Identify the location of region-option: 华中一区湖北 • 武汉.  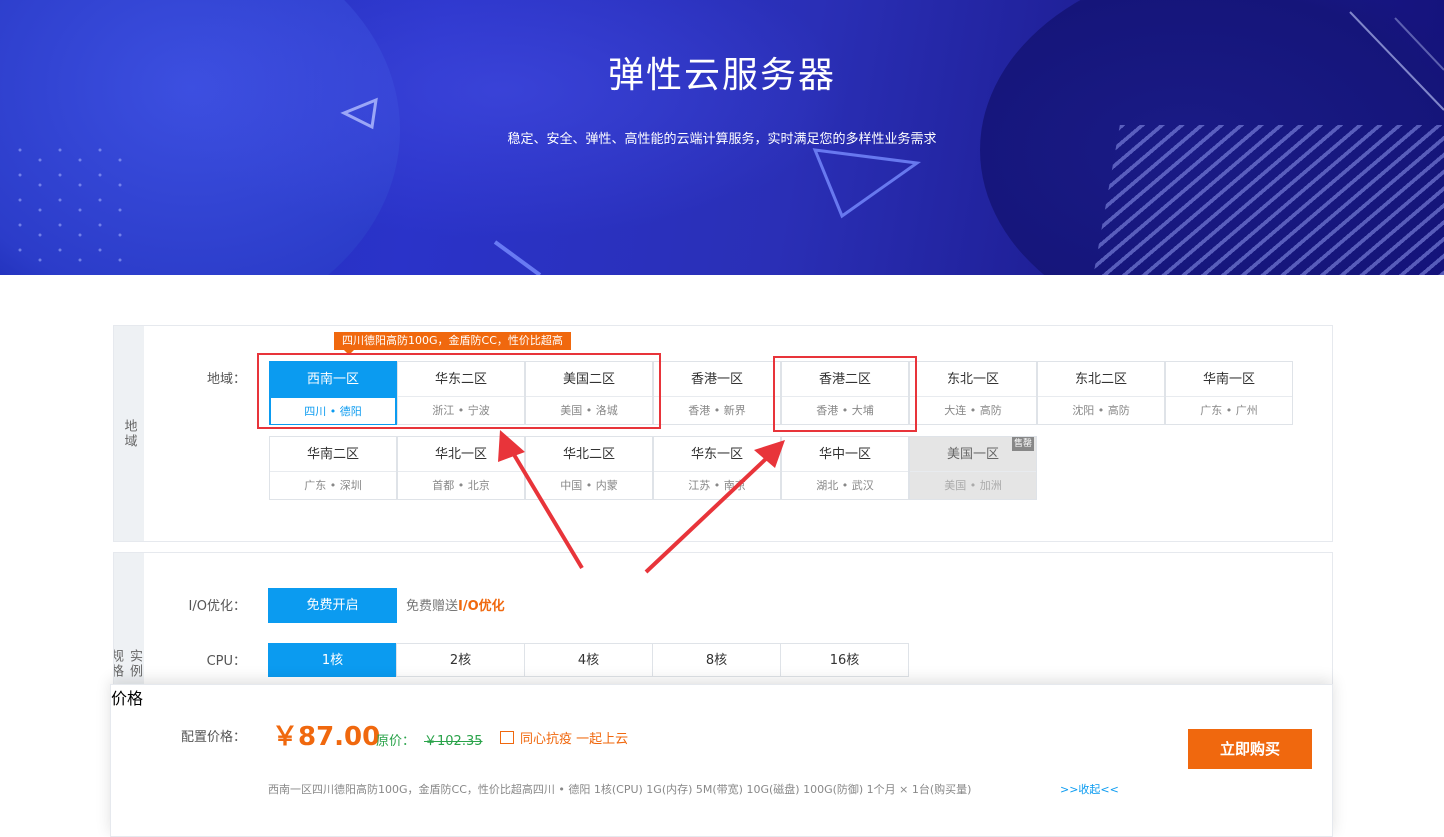
(845, 468).